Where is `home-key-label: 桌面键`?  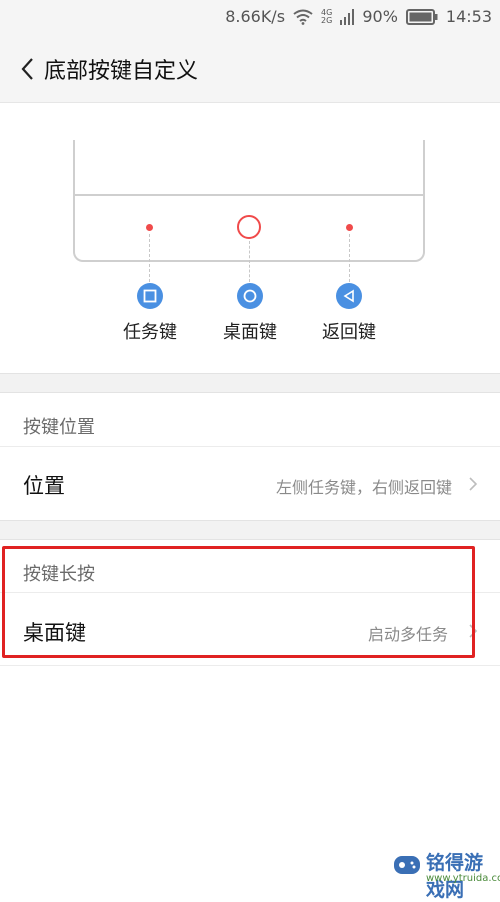 home-key-label: 桌面键 is located at coordinates (250, 332).